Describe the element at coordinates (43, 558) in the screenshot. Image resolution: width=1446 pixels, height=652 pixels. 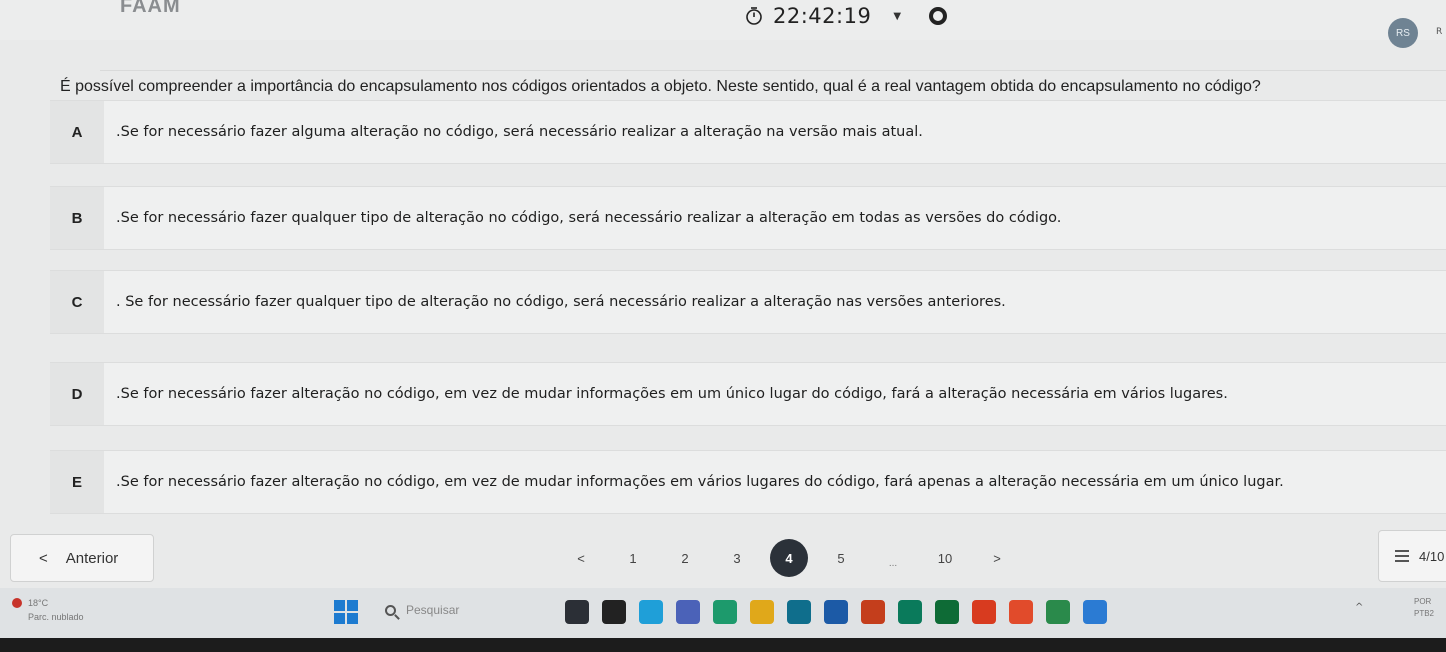
I see `chevron-left-icon: <` at that location.